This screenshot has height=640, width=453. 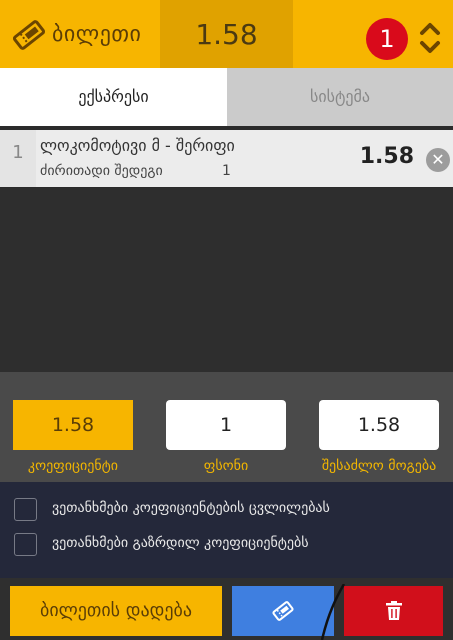 What do you see at coordinates (180, 543) in the screenshot?
I see `accept-increased-odds-label: ვეთანხმები გაზრდილ კოეფიციენტებს` at bounding box center [180, 543].